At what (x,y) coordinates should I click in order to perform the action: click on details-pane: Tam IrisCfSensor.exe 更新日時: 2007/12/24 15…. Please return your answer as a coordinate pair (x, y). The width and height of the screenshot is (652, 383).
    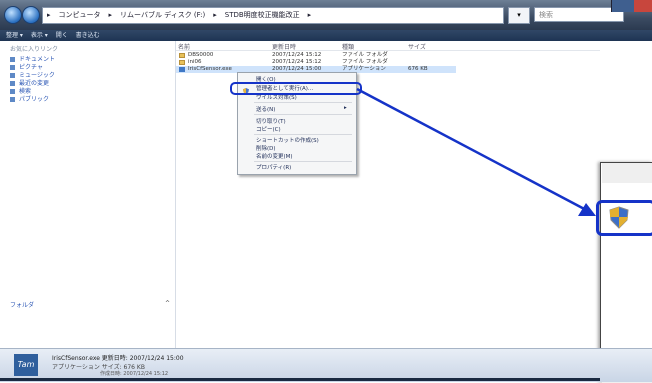
    Looking at the image, I should click on (326, 365).